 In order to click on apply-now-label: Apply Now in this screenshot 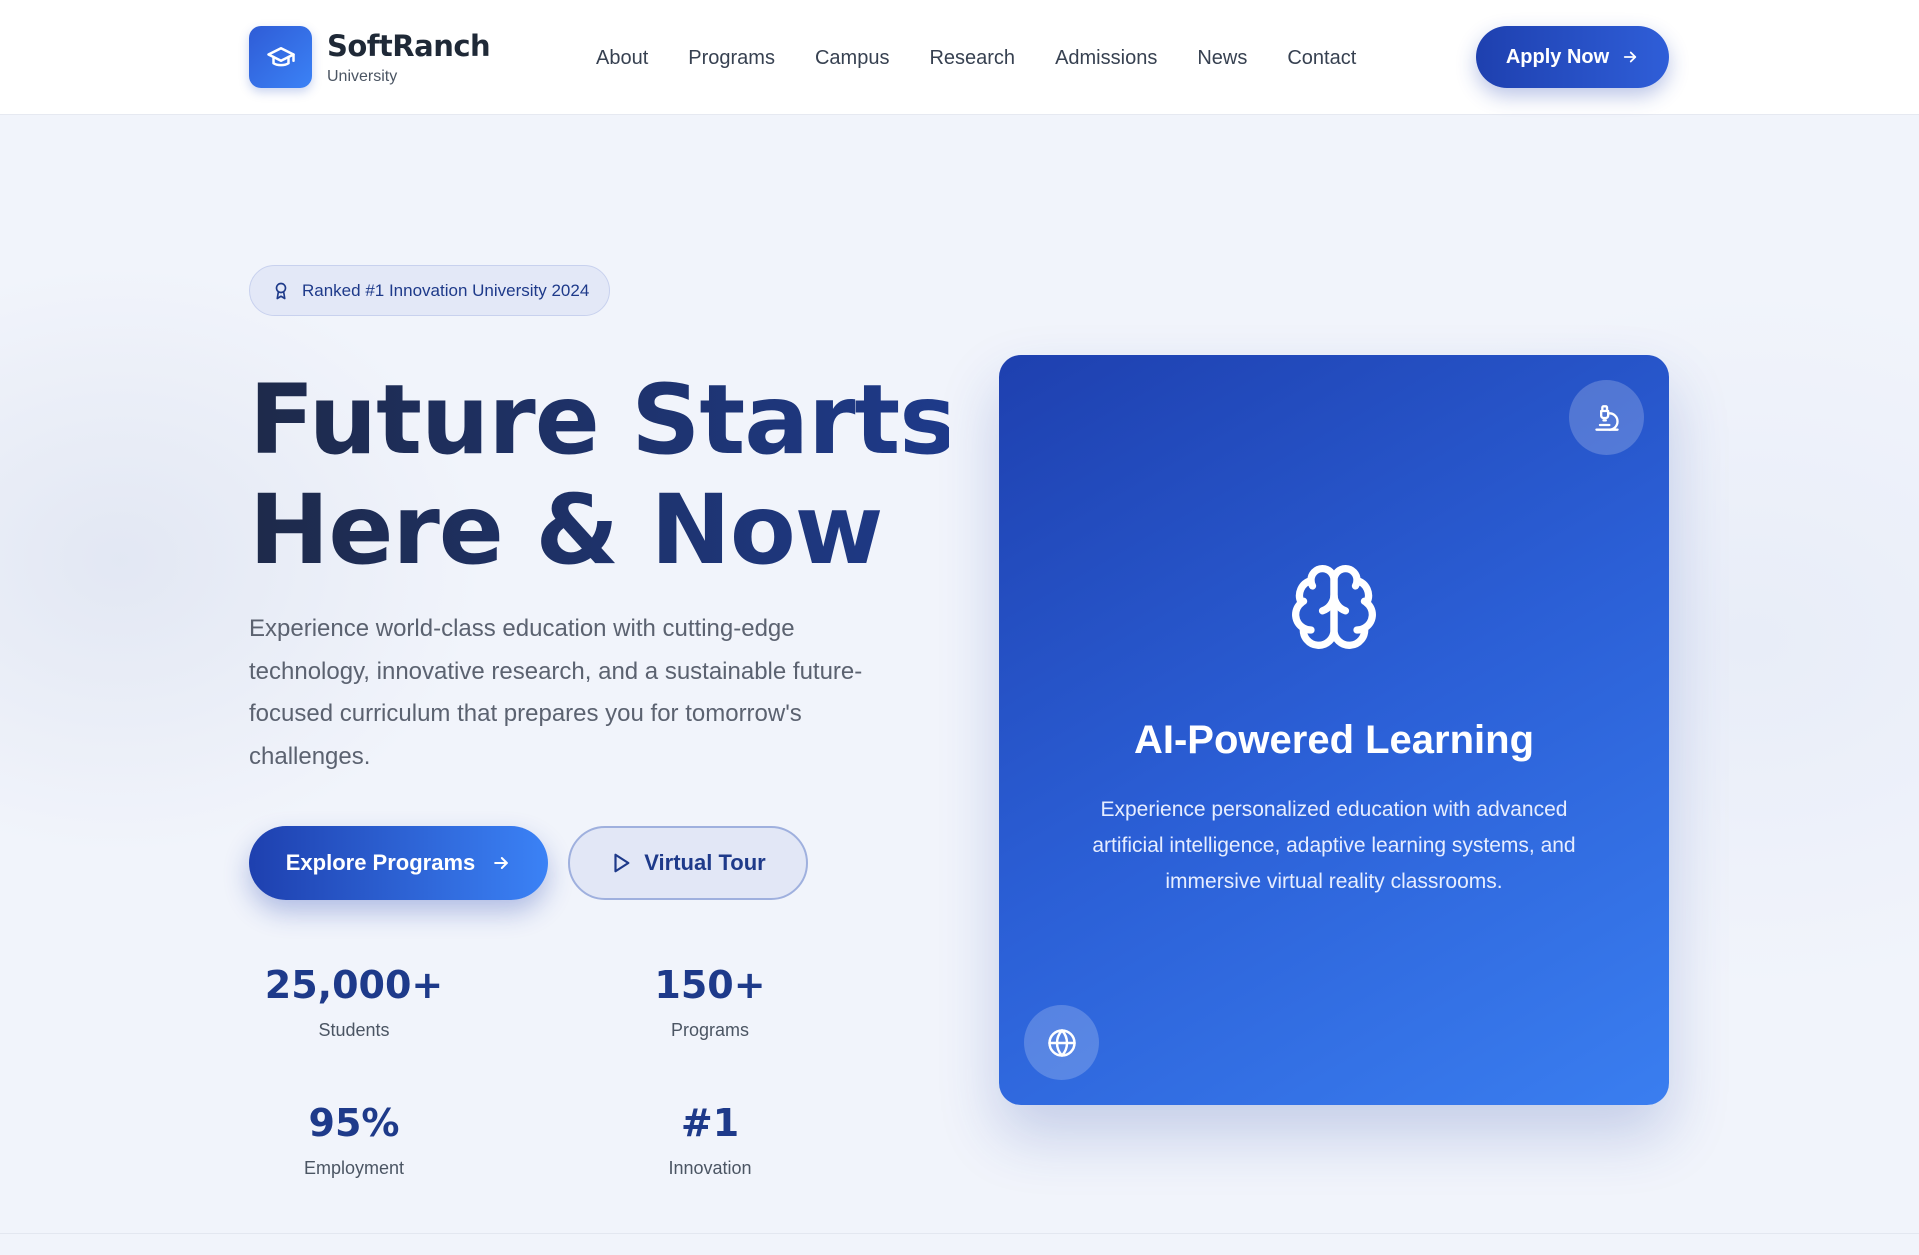, I will do `click(1557, 56)`.